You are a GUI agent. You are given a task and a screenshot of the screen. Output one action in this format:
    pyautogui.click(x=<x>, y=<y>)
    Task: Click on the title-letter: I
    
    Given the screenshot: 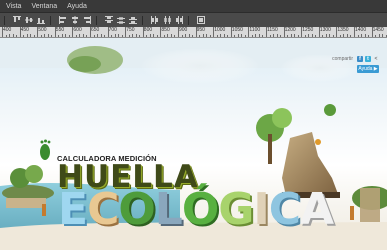 What is the action you would take?
    pyautogui.click(x=261, y=209)
    